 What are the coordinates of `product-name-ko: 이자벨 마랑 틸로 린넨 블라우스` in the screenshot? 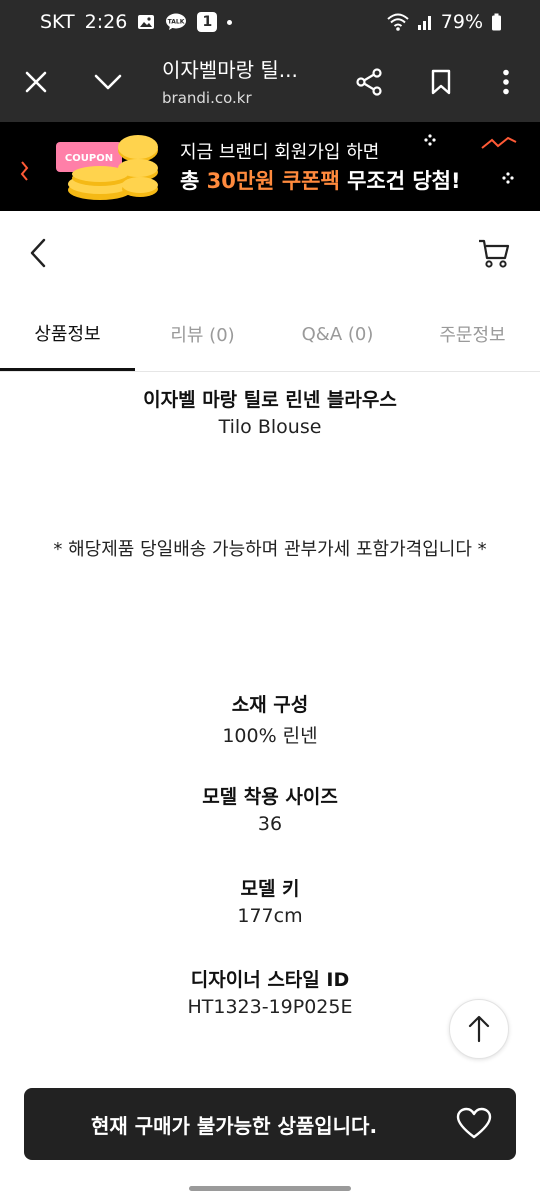 It's located at (270, 400).